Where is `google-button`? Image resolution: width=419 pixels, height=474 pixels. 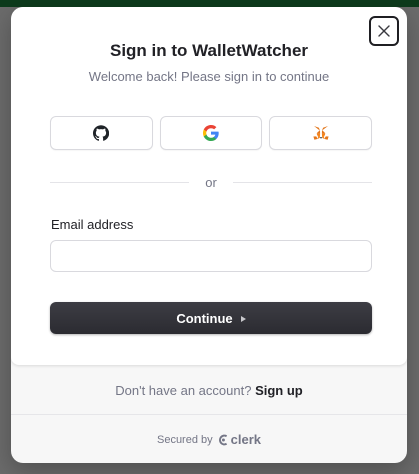
google-button is located at coordinates (211, 133).